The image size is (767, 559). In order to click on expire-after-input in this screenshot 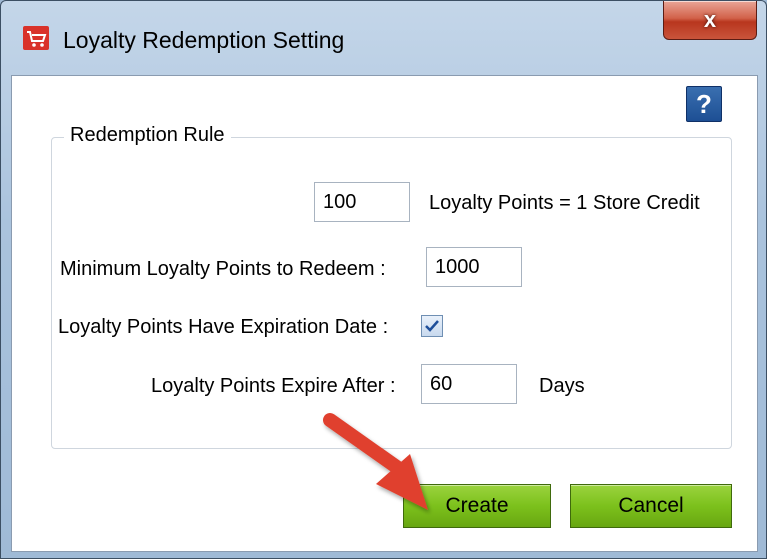, I will do `click(469, 384)`.